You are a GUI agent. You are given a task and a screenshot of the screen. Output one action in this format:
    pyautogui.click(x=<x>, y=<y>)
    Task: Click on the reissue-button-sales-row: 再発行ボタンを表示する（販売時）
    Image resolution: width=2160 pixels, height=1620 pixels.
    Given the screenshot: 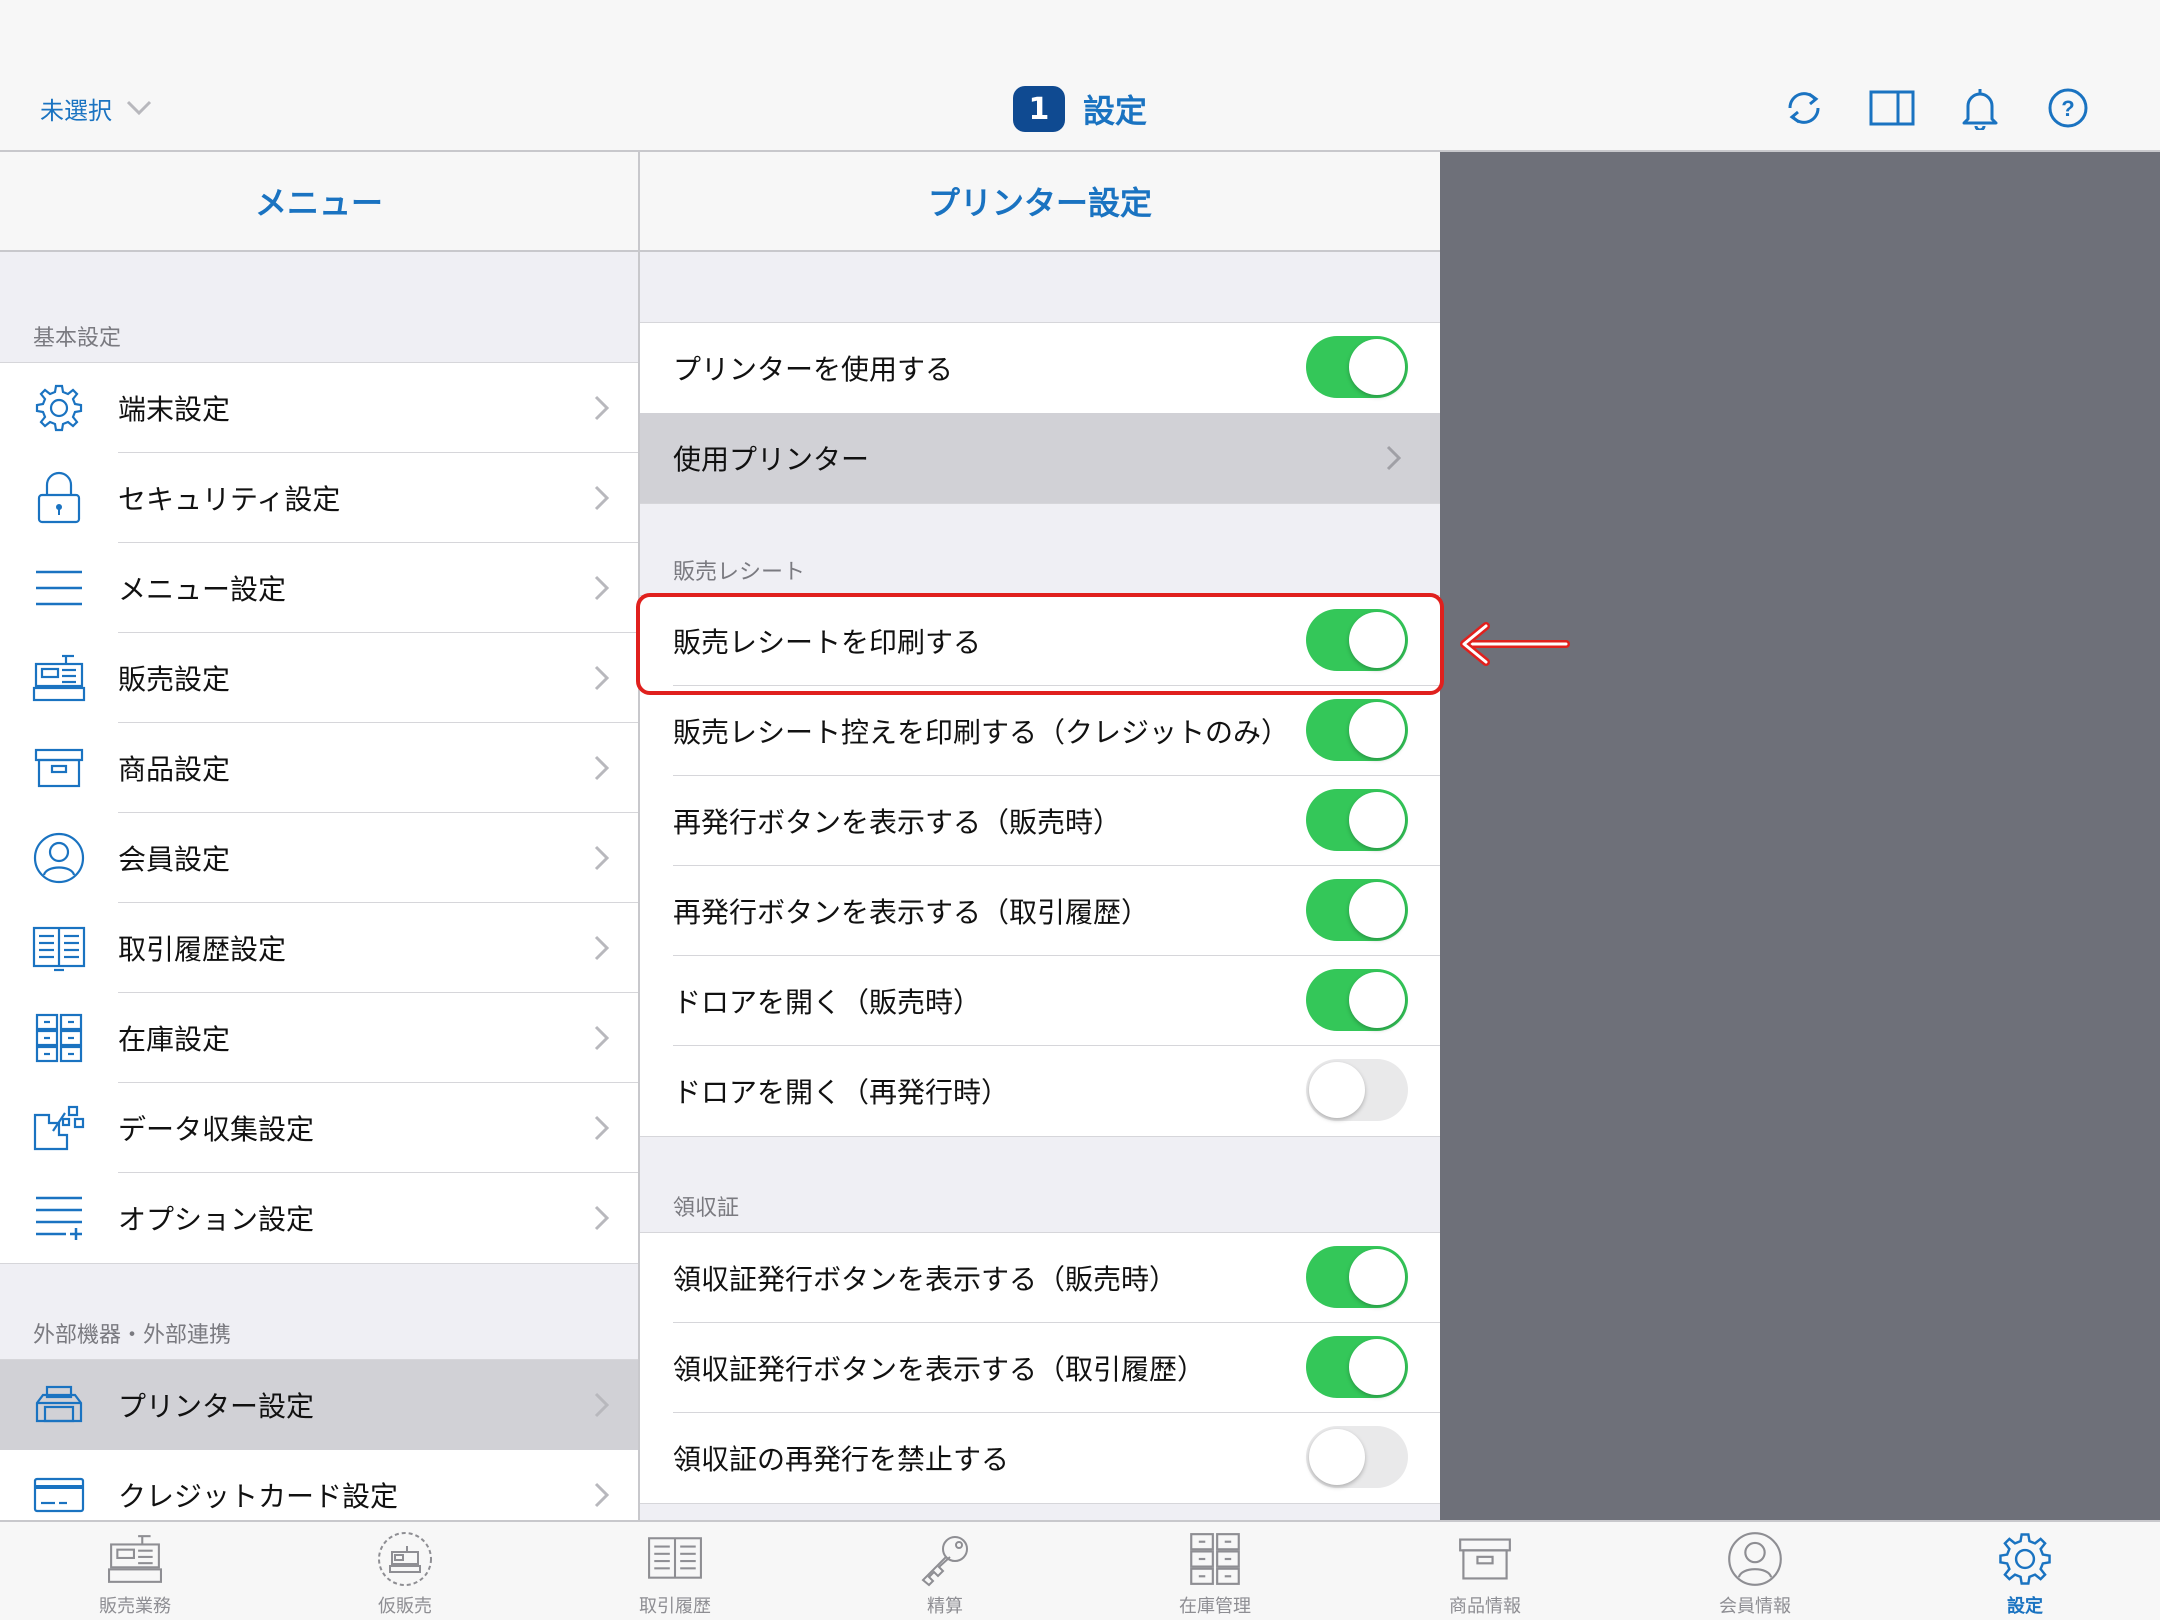 What is the action you would take?
    pyautogui.click(x=1040, y=821)
    